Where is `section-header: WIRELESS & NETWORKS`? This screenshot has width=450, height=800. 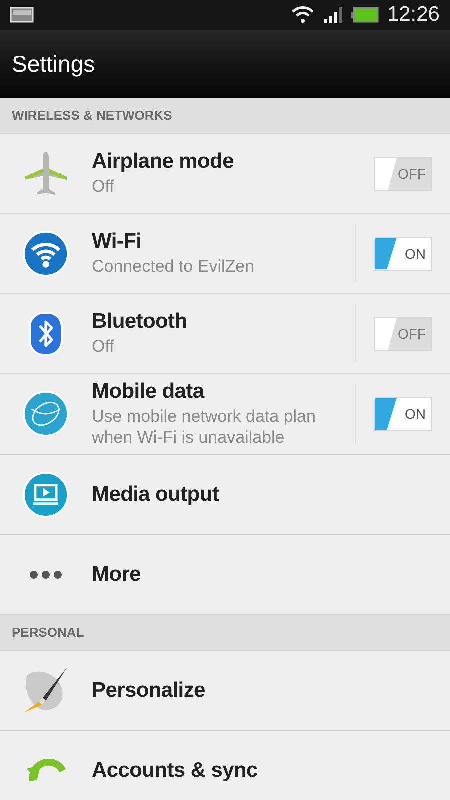 section-header: WIRELESS & NETWORKS is located at coordinates (92, 115).